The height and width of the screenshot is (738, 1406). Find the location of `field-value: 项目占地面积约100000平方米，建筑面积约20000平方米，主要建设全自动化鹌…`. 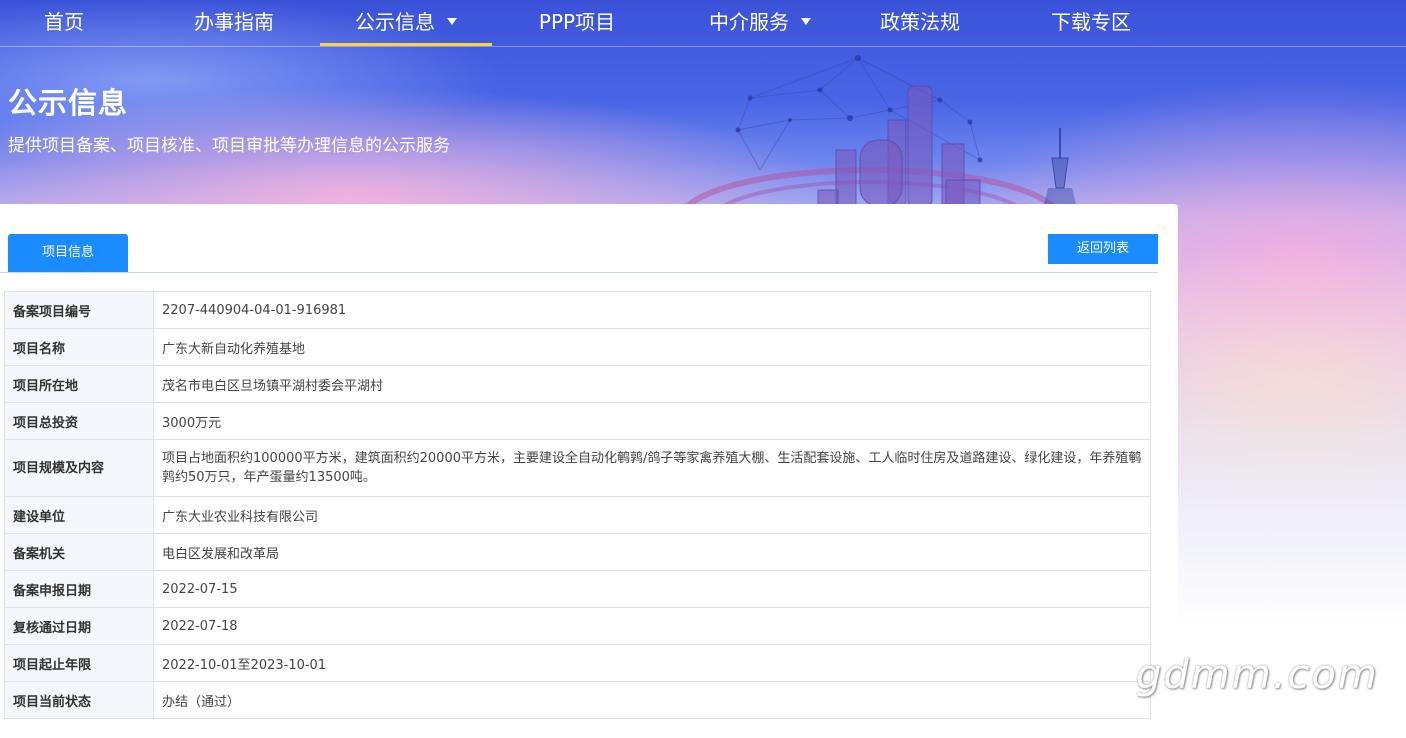

field-value: 项目占地面积约100000平方米，建筑面积约20000平方米，主要建设全自动化鹌… is located at coordinates (652, 468).